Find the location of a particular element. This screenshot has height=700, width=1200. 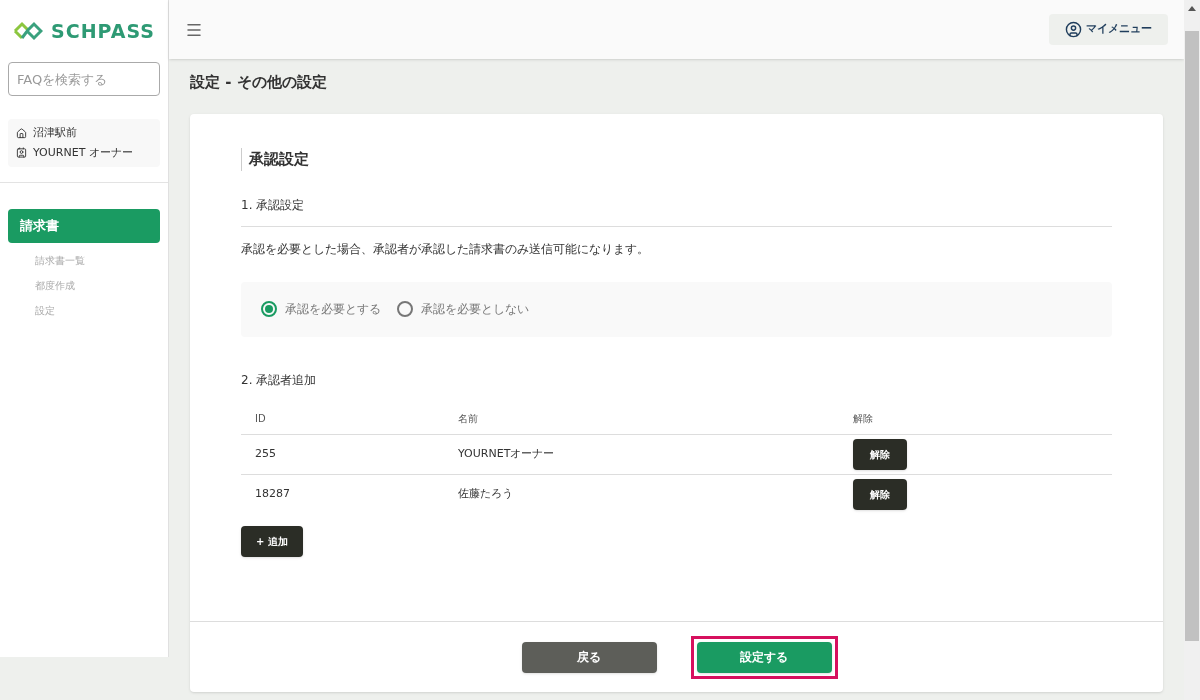

page-title: 設定 - その他の設定 is located at coordinates (259, 81).